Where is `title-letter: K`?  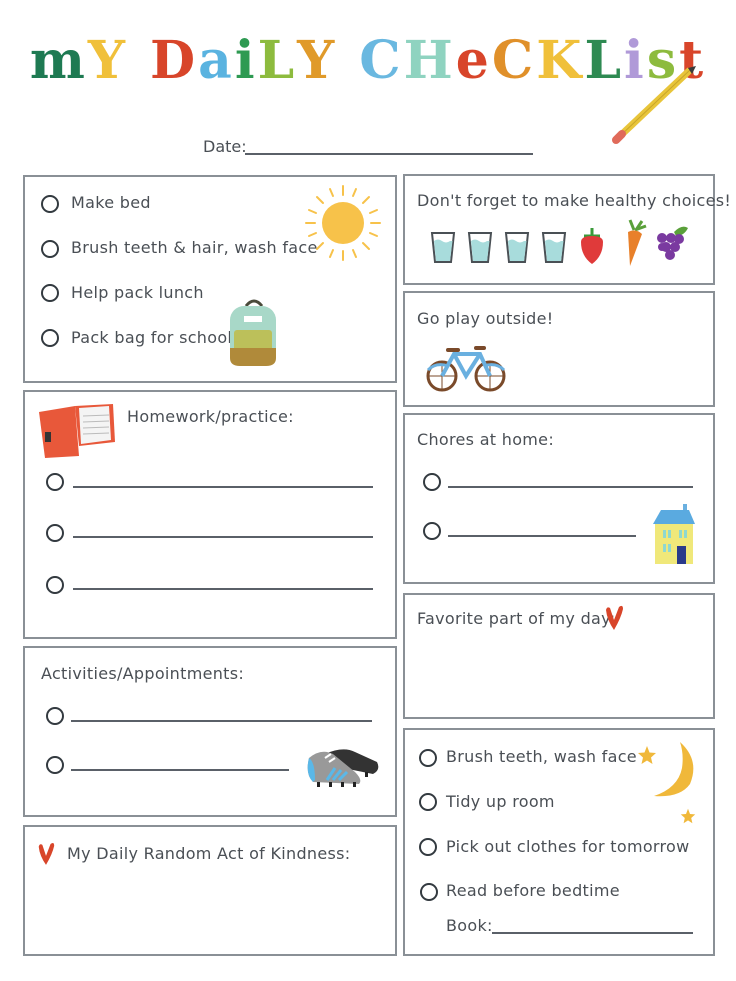
title-letter: K is located at coordinates (560, 60).